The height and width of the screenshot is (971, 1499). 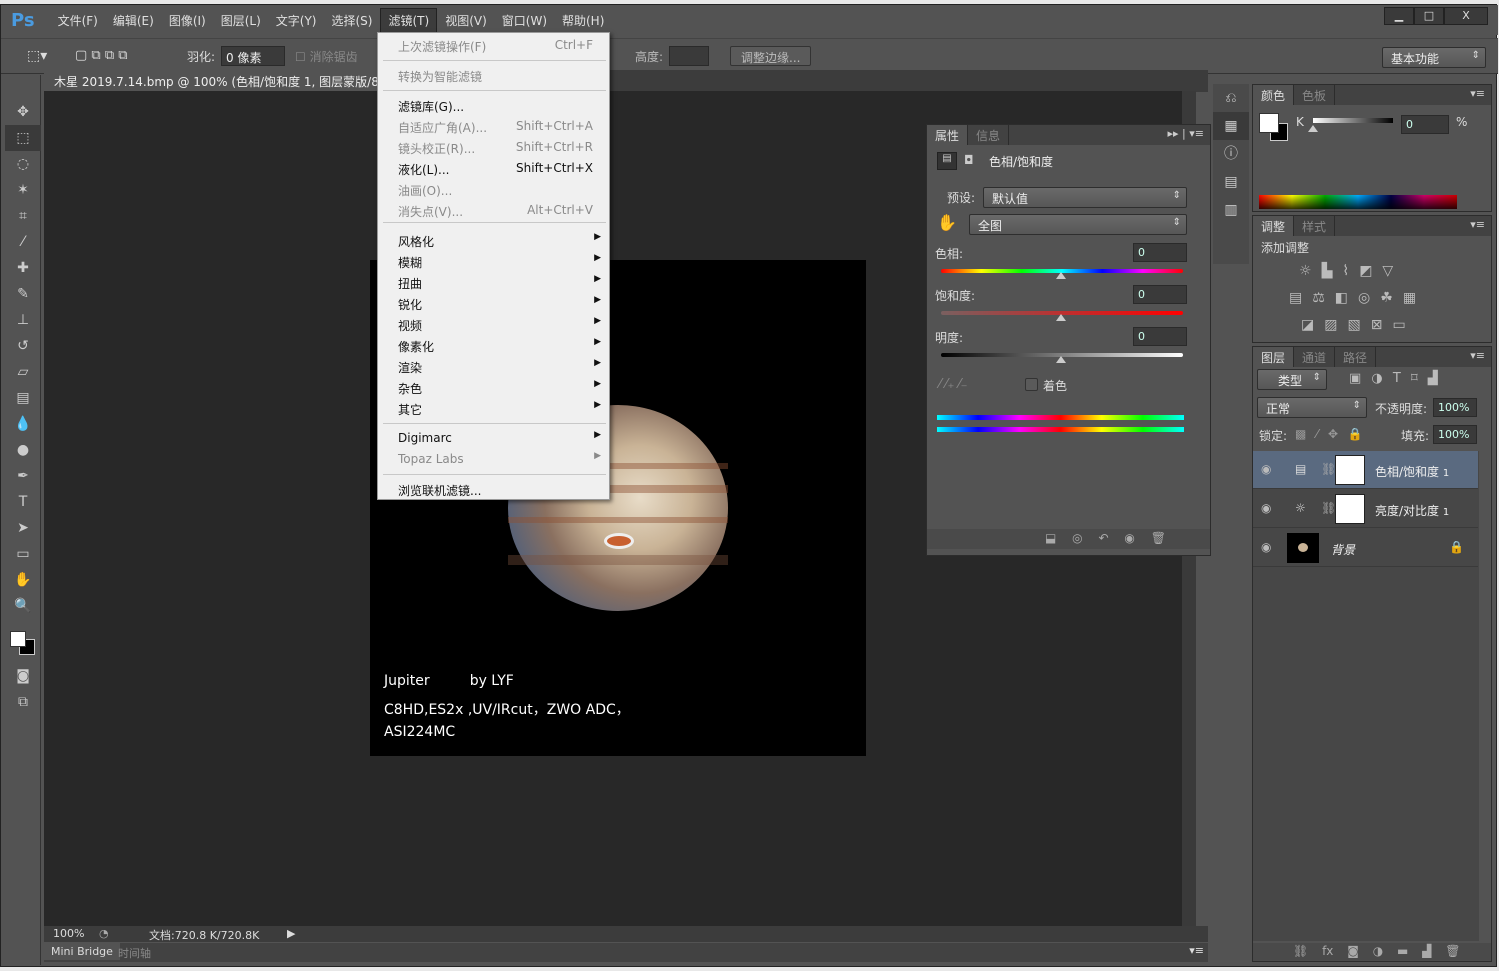 I want to click on posterize-icon: ▨, so click(x=1330, y=325).